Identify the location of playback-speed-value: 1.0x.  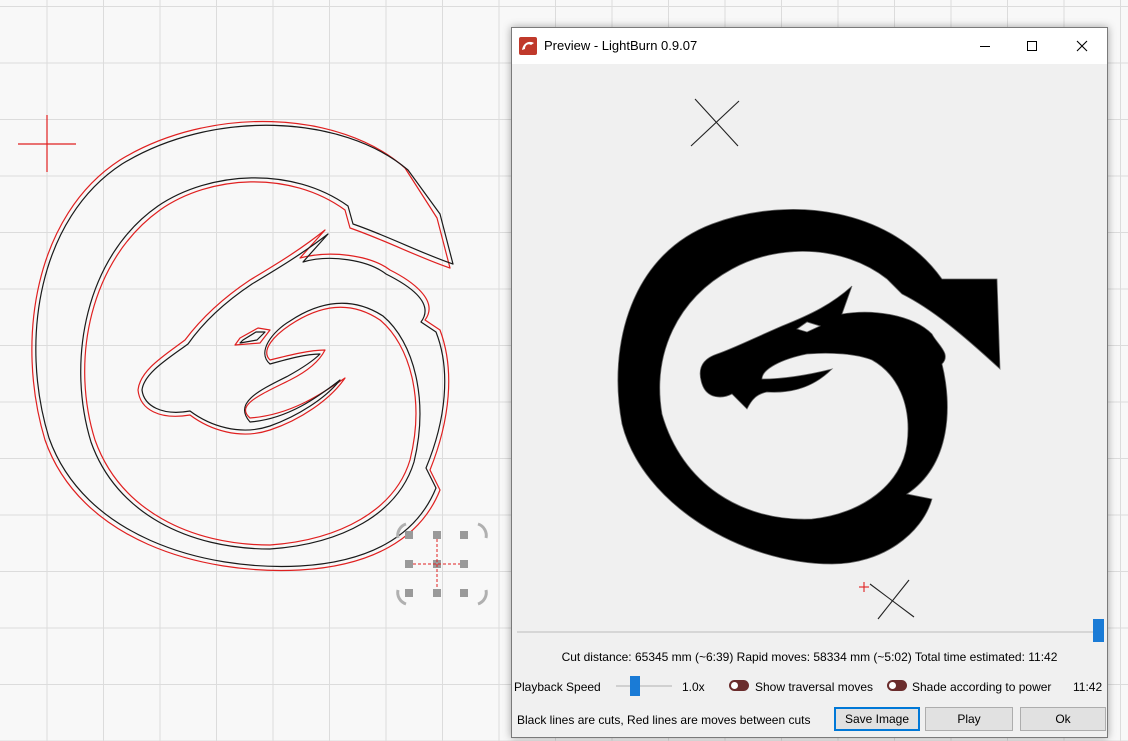
(693, 687).